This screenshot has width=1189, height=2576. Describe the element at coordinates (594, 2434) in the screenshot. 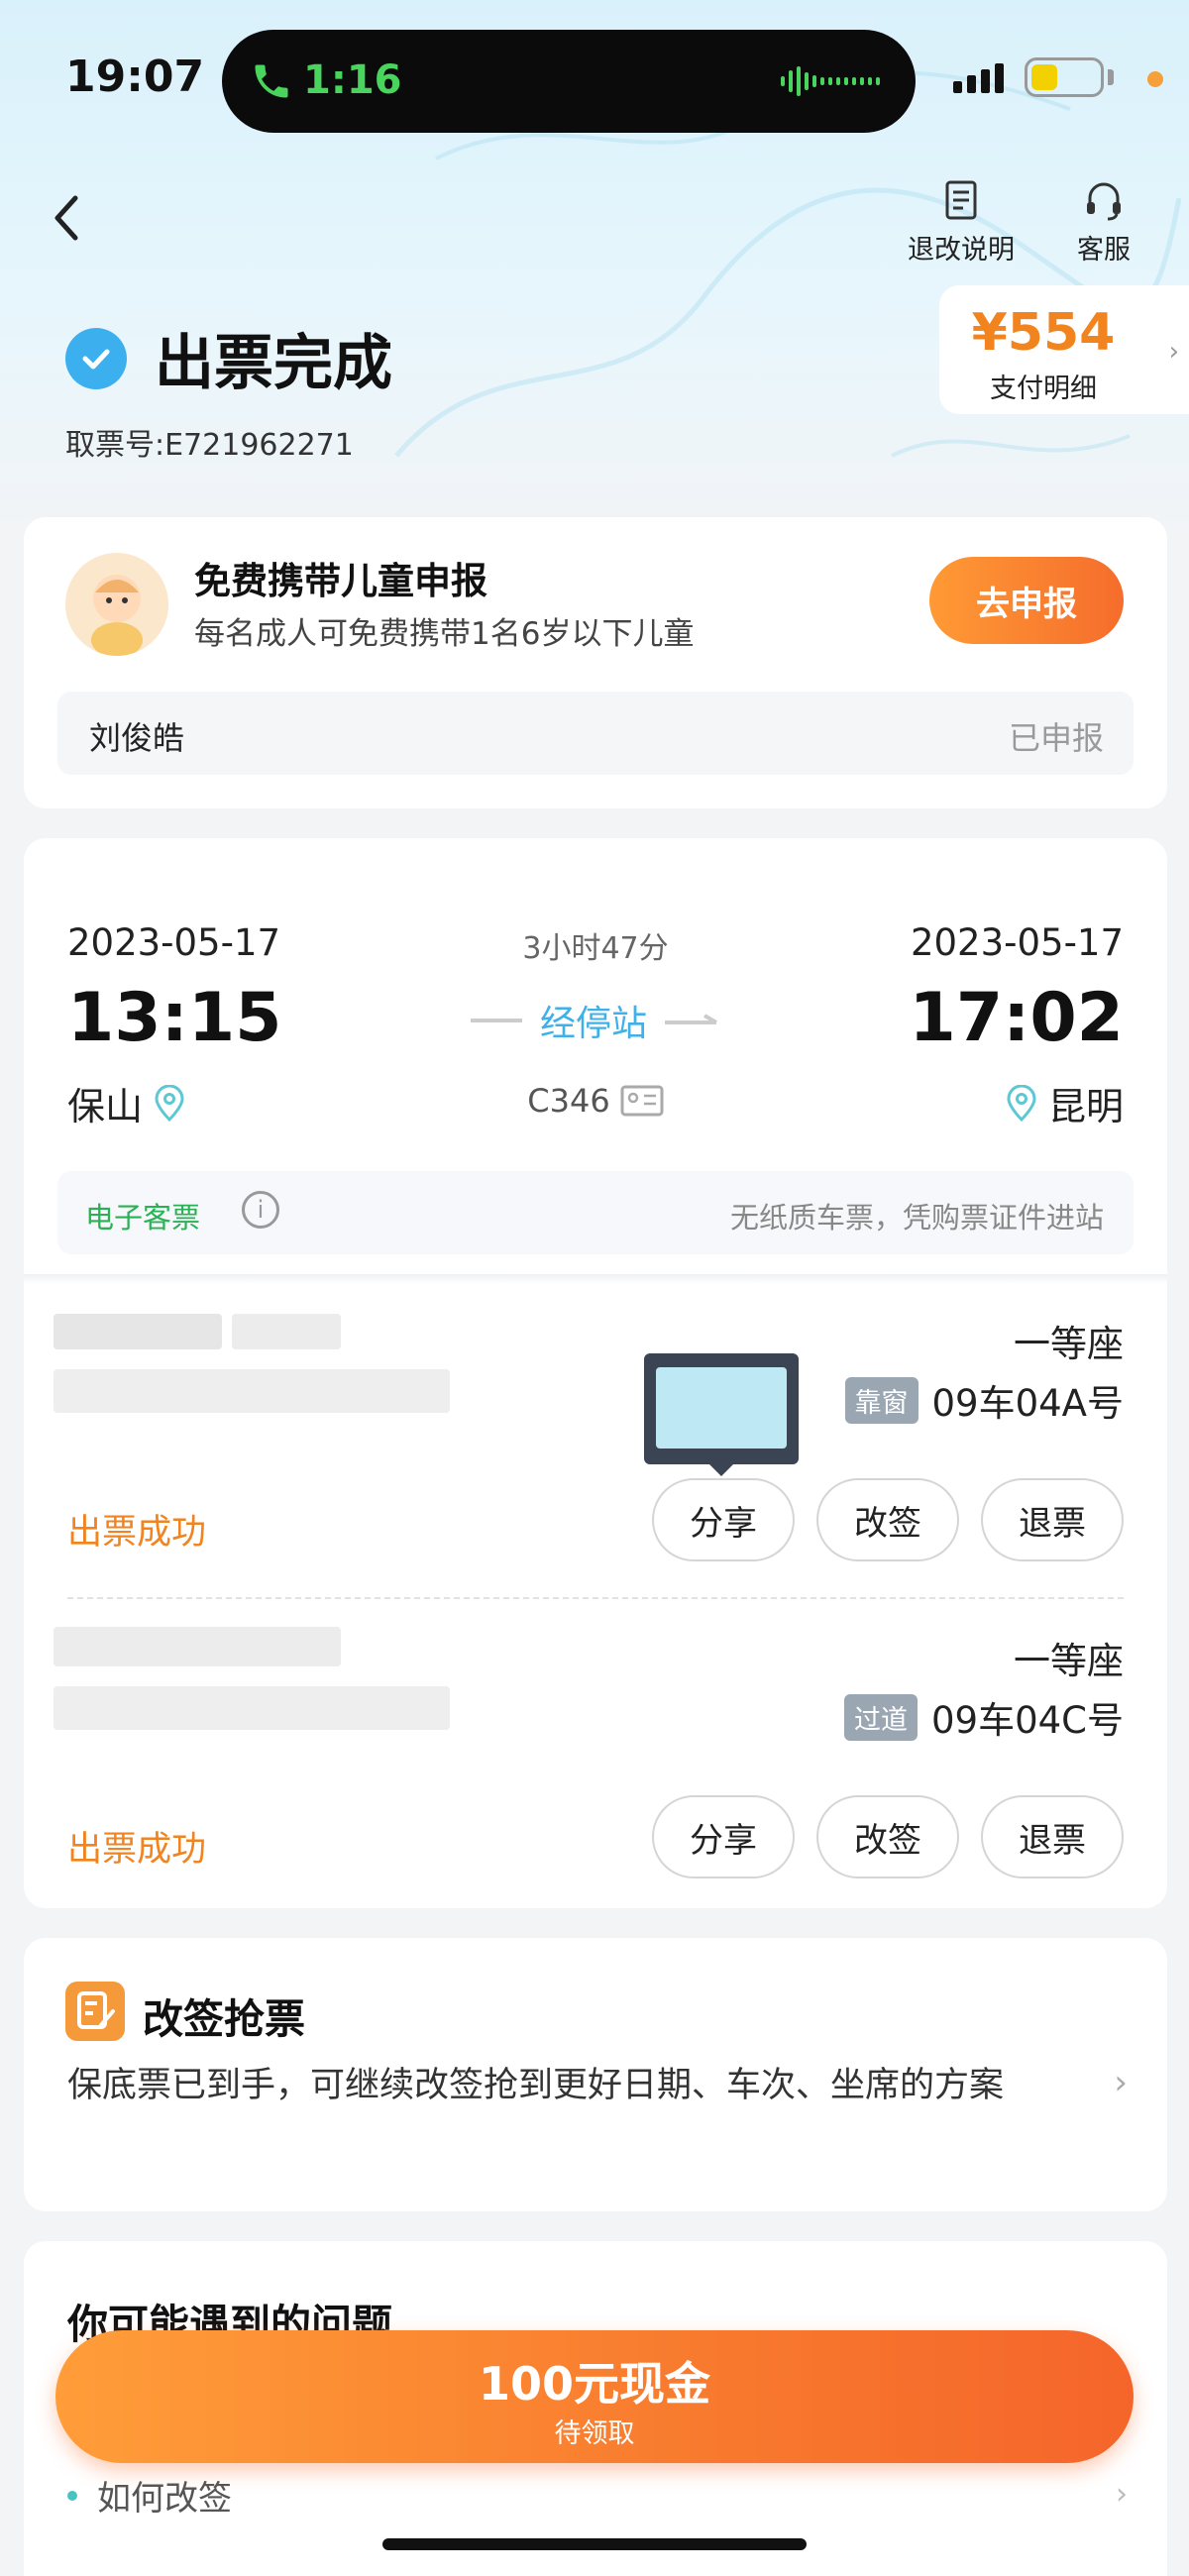

I see `cash-reward-subtitle: 待领取` at that location.